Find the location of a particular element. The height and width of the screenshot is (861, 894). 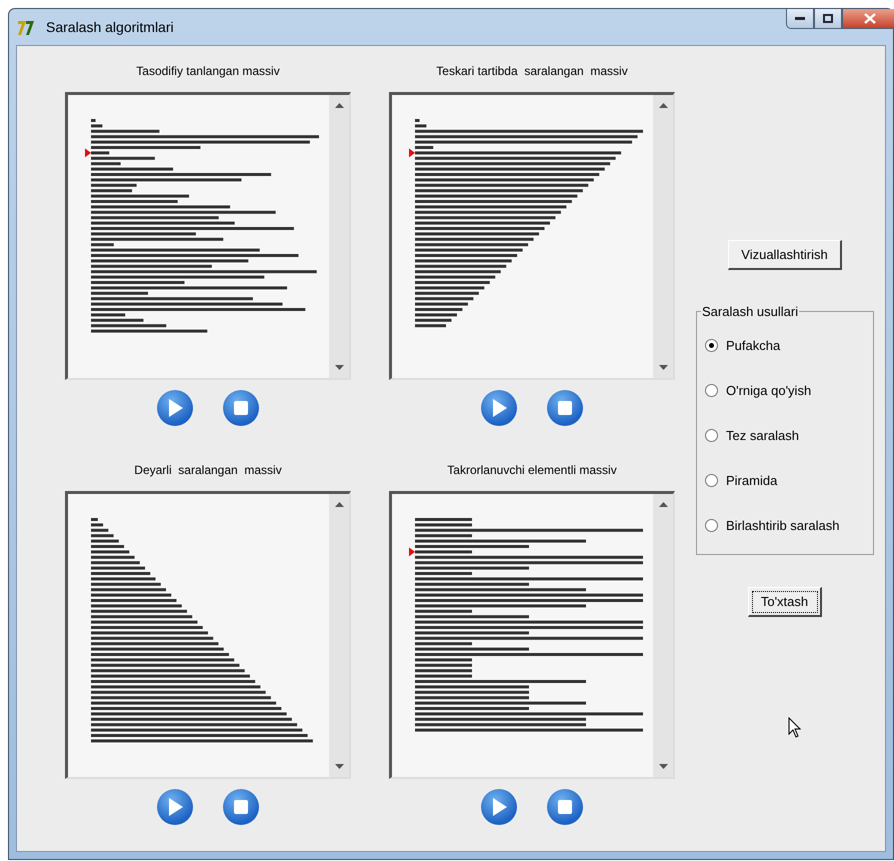

group-title: Saralash usullari is located at coordinates (750, 311).